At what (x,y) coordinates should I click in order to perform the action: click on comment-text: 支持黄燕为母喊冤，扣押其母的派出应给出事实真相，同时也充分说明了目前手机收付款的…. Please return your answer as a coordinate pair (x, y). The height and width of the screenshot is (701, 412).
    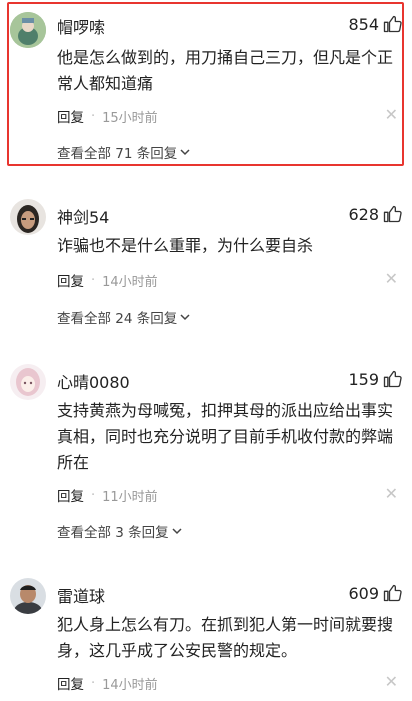
    Looking at the image, I should click on (225, 436).